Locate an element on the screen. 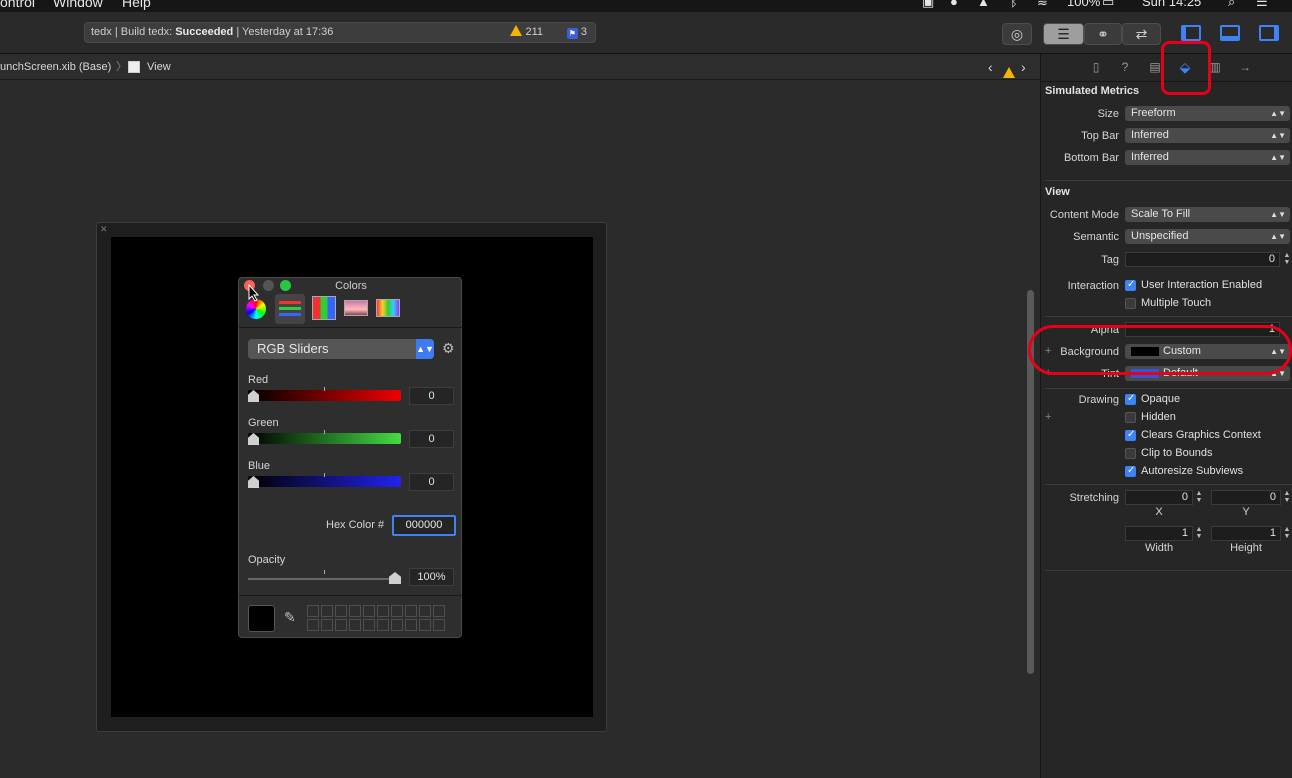 Image resolution: width=1292 pixels, height=778 pixels. content-mode-popup: Scale To Fill ▲▼ is located at coordinates (1207, 214).